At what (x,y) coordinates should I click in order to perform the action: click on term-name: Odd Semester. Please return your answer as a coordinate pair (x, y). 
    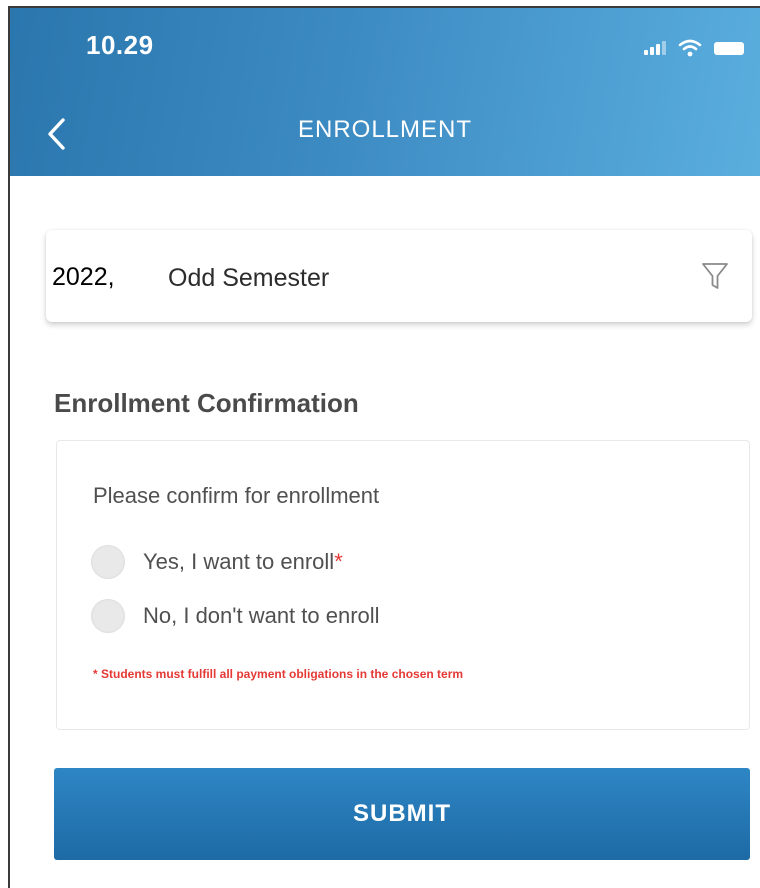
    Looking at the image, I should click on (249, 278).